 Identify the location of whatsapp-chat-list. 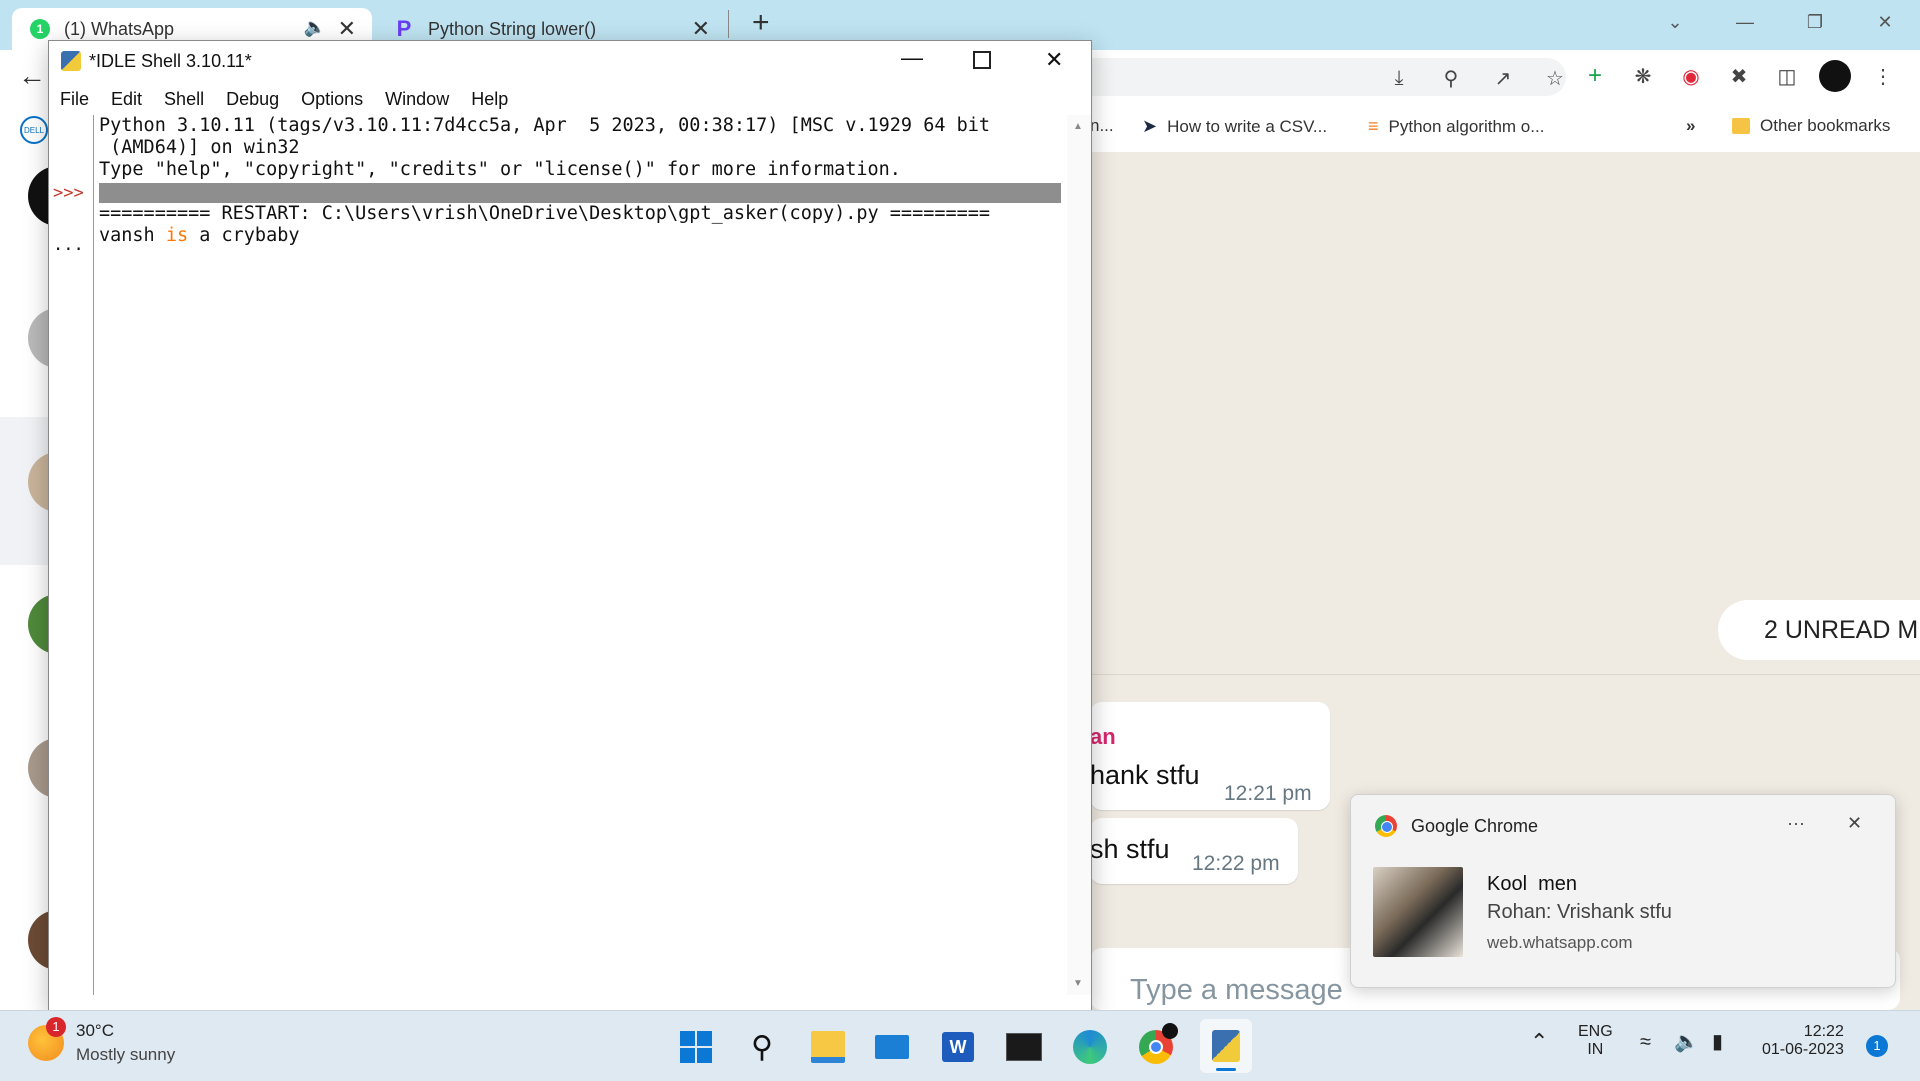
(44, 581).